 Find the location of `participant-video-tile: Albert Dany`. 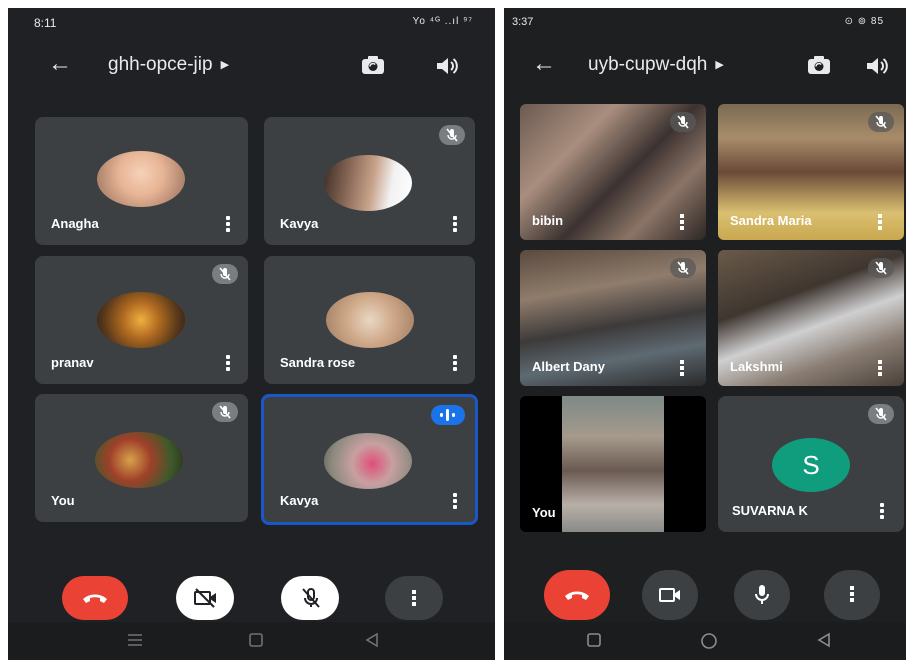

participant-video-tile: Albert Dany is located at coordinates (613, 318).